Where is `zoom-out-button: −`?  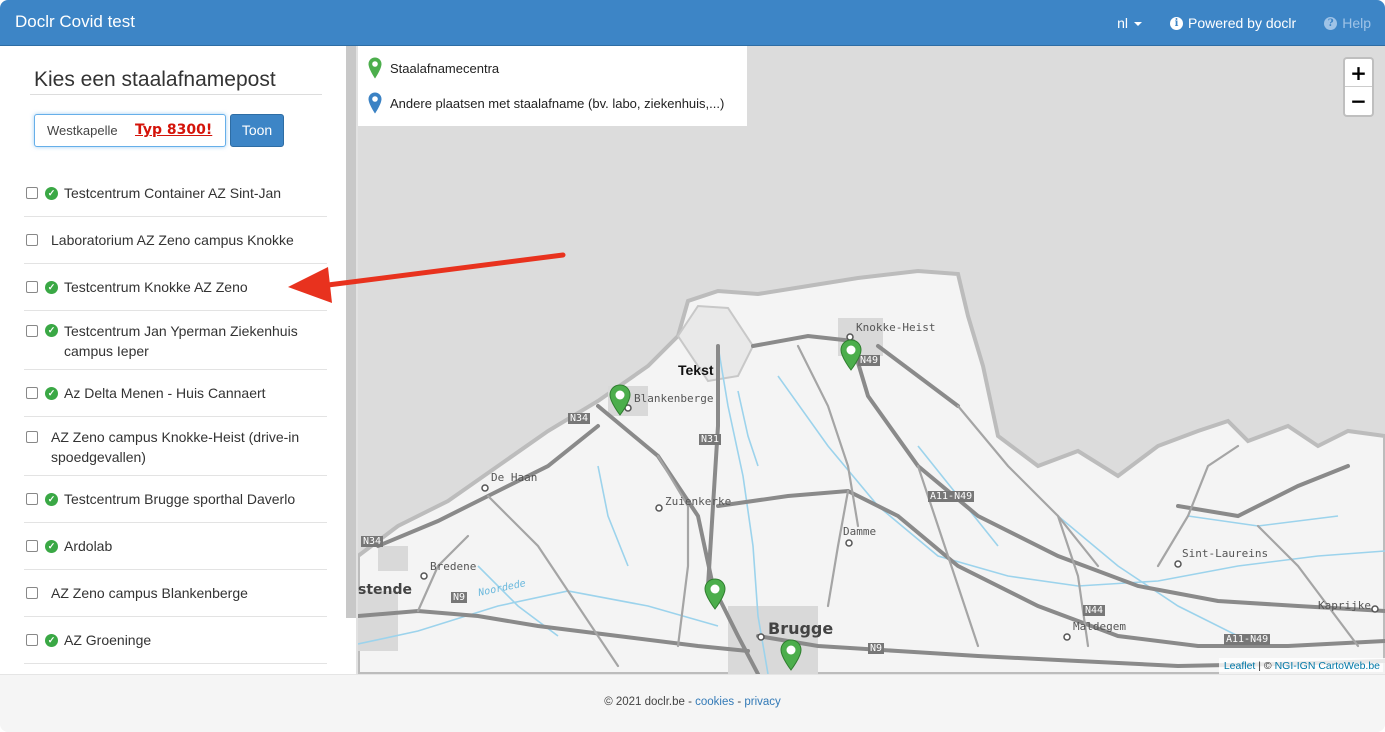 zoom-out-button: − is located at coordinates (1358, 101).